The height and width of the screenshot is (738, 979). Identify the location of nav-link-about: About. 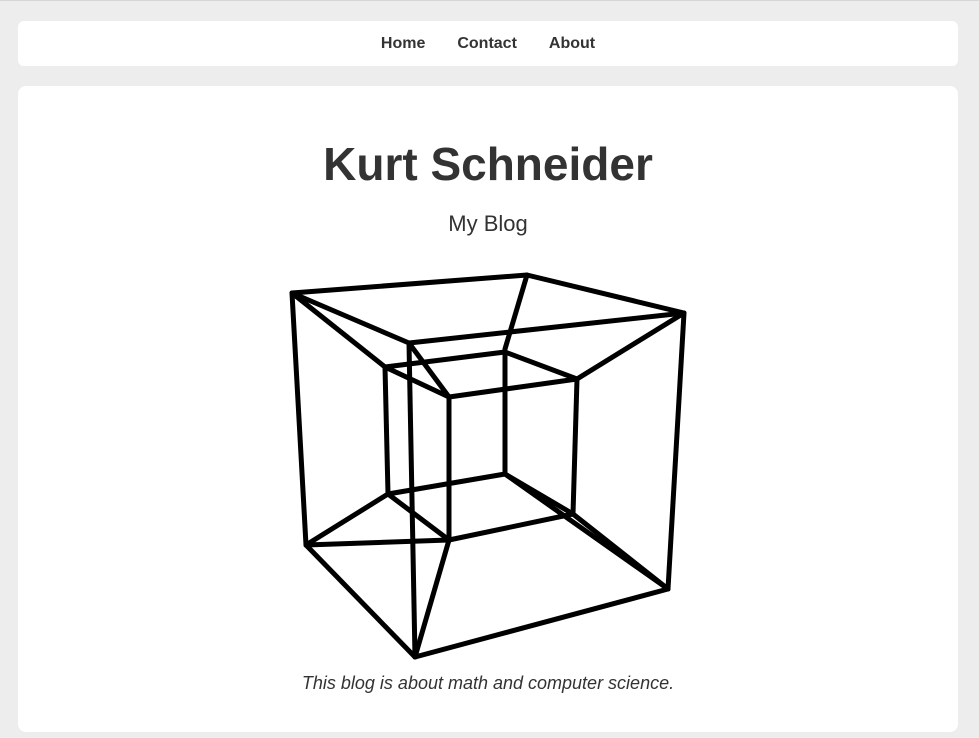
(572, 44).